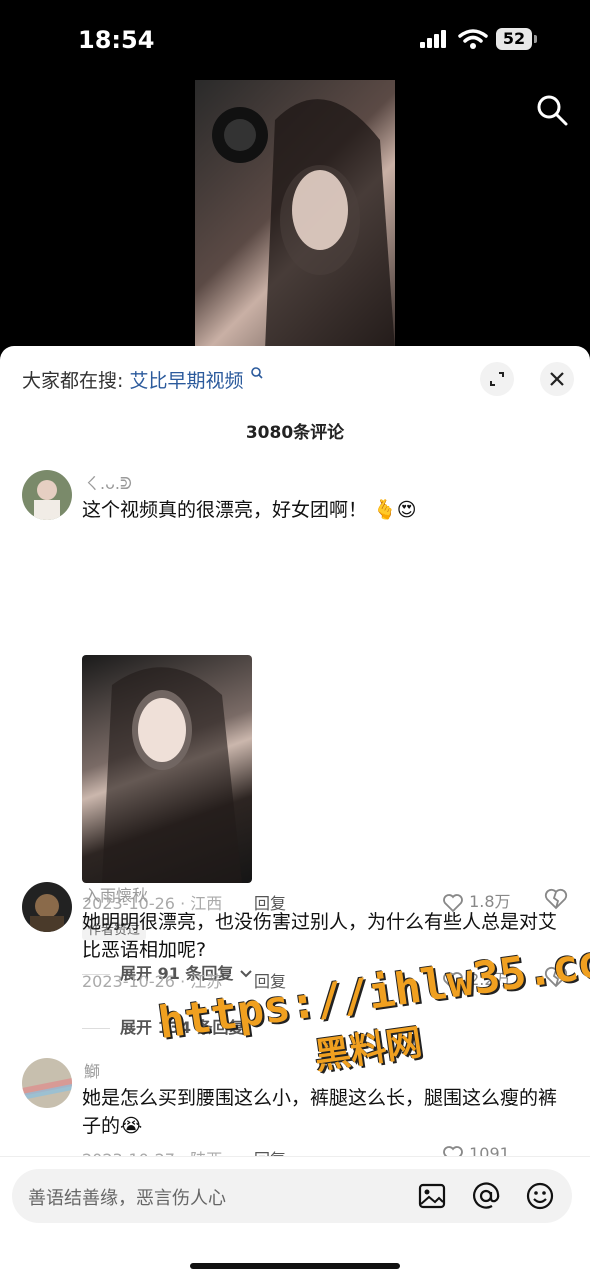  I want to click on hot-search-keyword: 艾比早期视频, so click(186, 381).